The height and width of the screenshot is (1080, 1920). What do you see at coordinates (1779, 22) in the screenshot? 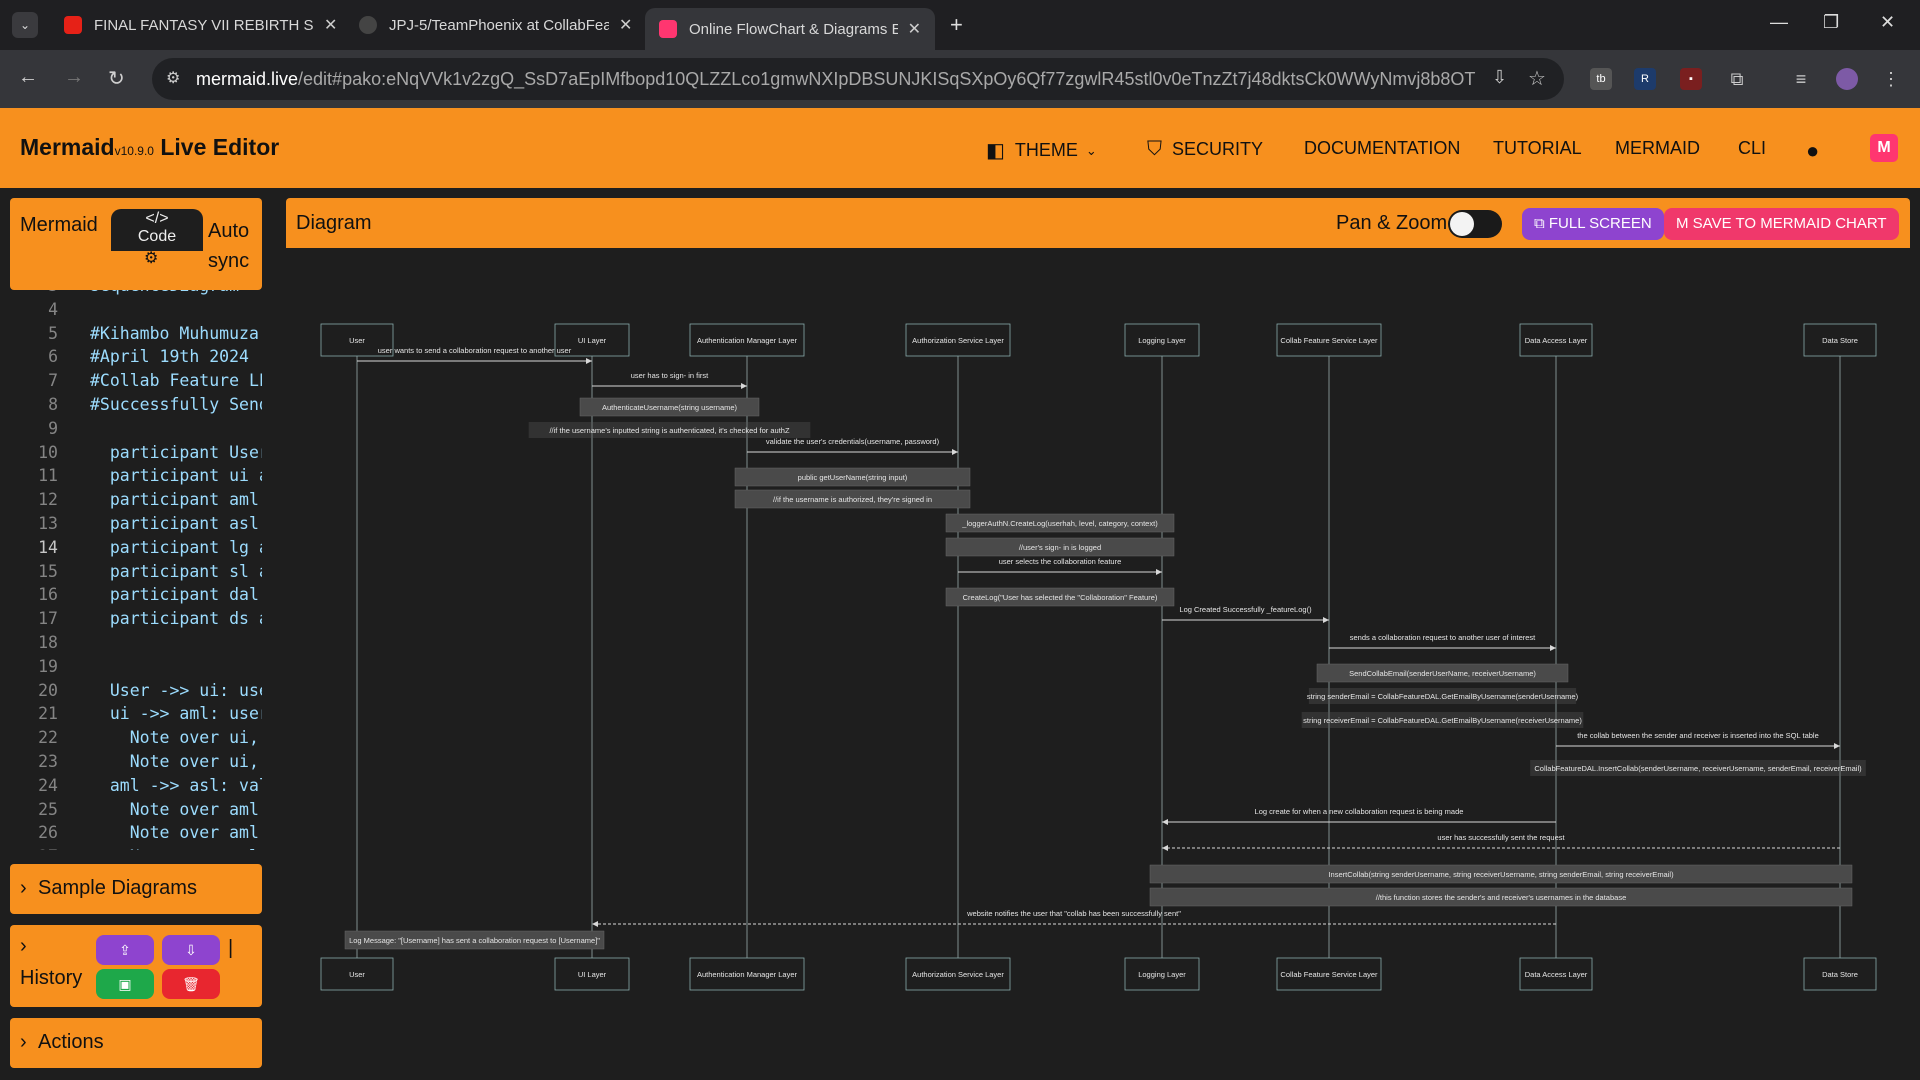
I see `minimize-icon: —` at bounding box center [1779, 22].